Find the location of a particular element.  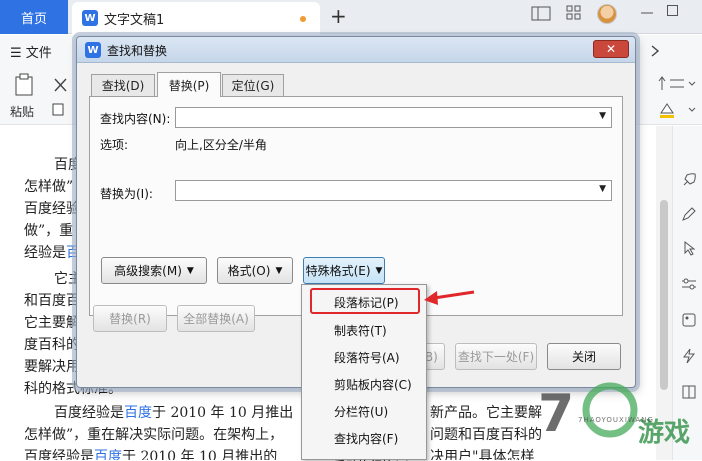

document-line: 度百科的 is located at coordinates (52, 344).